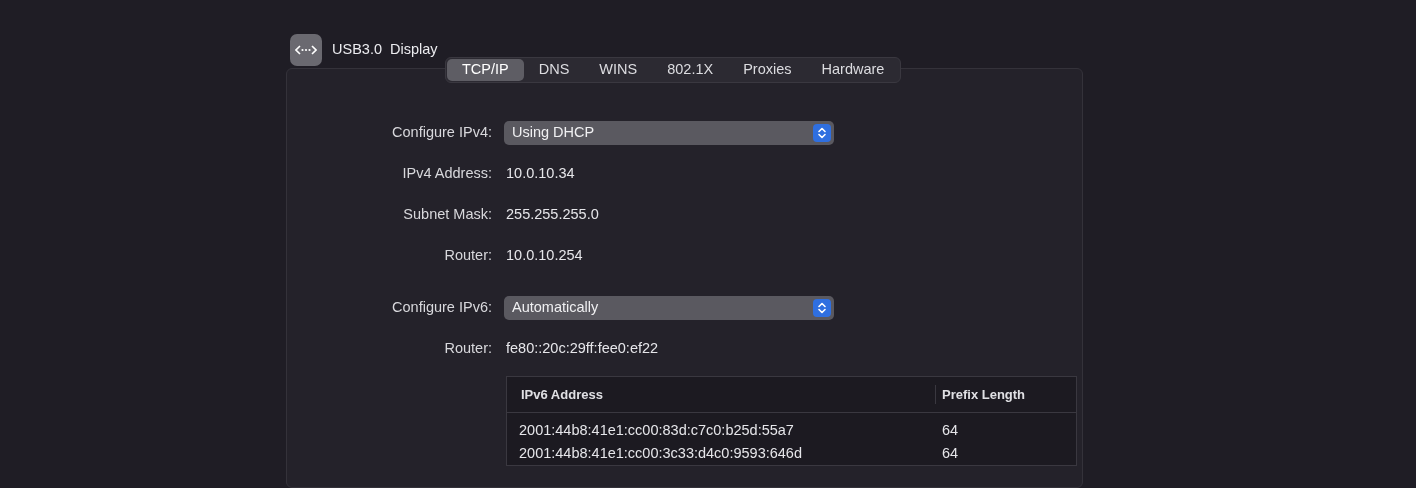 The width and height of the screenshot is (1416, 488). I want to click on tab: 802.1X, so click(690, 70).